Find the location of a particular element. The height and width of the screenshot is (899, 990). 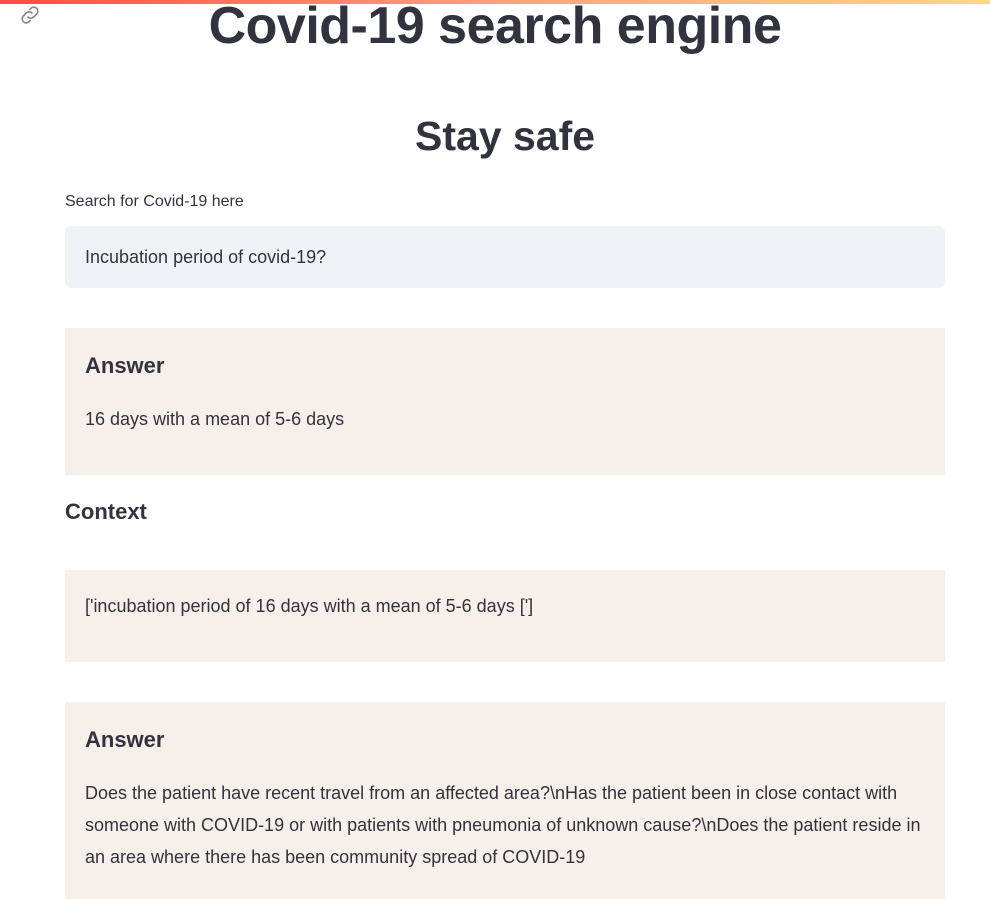

search-label: Search for Covid-19 here is located at coordinates (154, 201).